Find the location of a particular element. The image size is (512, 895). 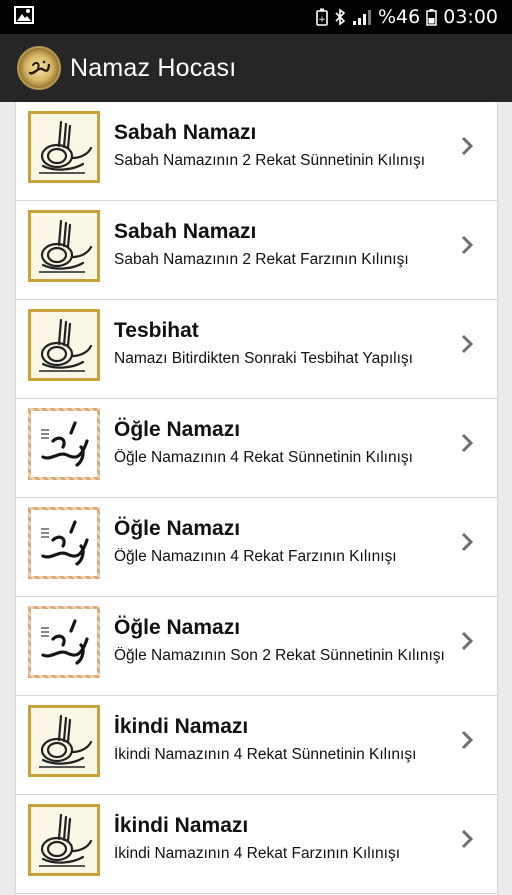

battery-icon is located at coordinates (431, 17).